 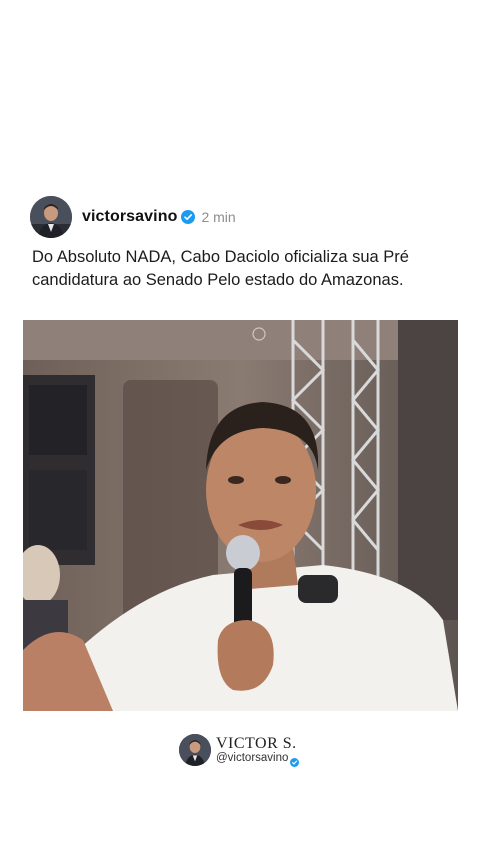 I want to click on footer-avatar, so click(x=195, y=750).